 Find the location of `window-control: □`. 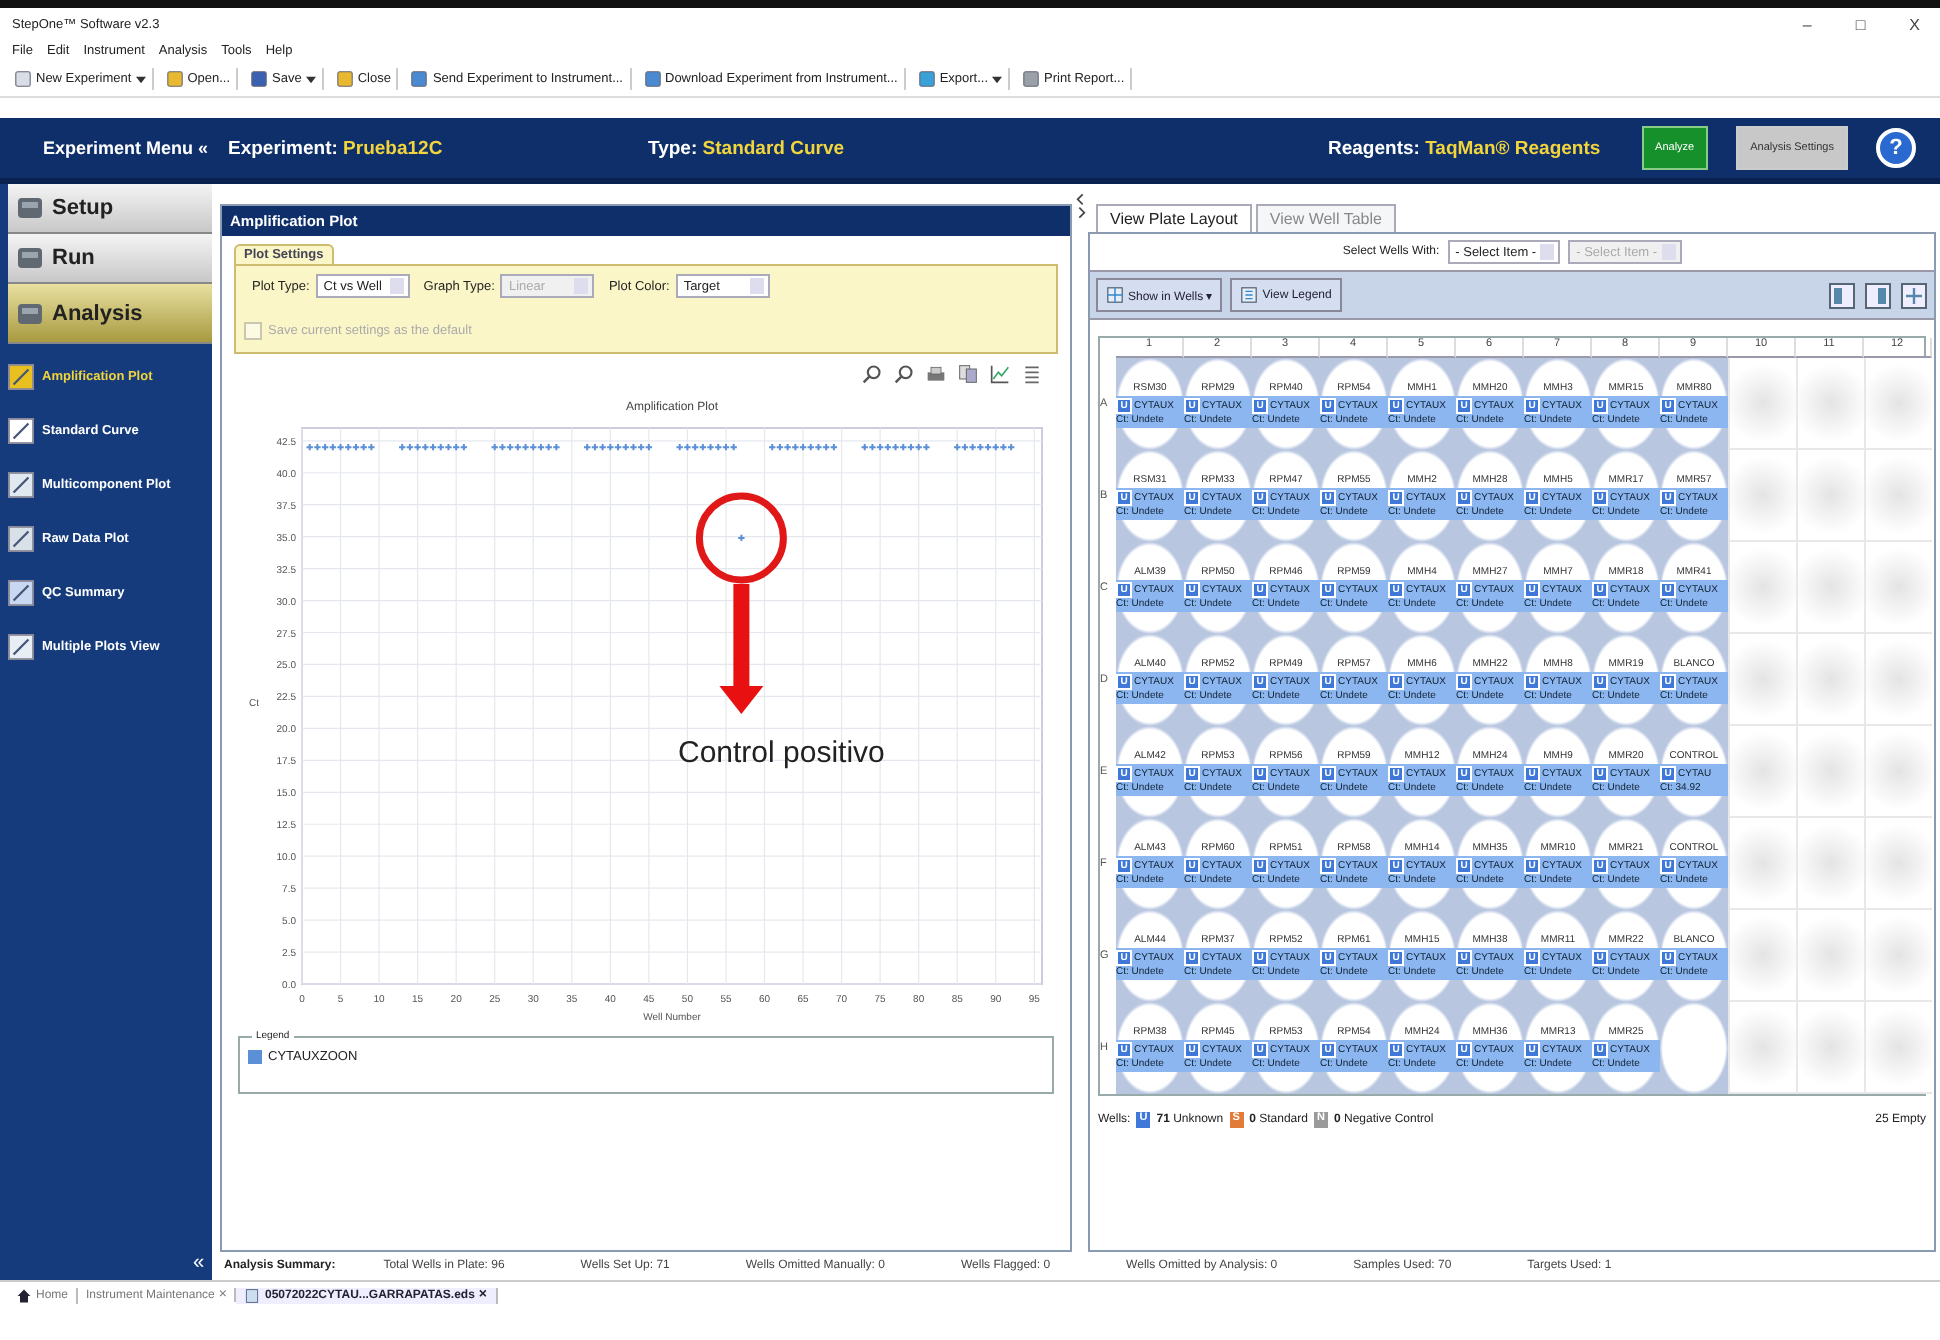

window-control: □ is located at coordinates (1860, 25).